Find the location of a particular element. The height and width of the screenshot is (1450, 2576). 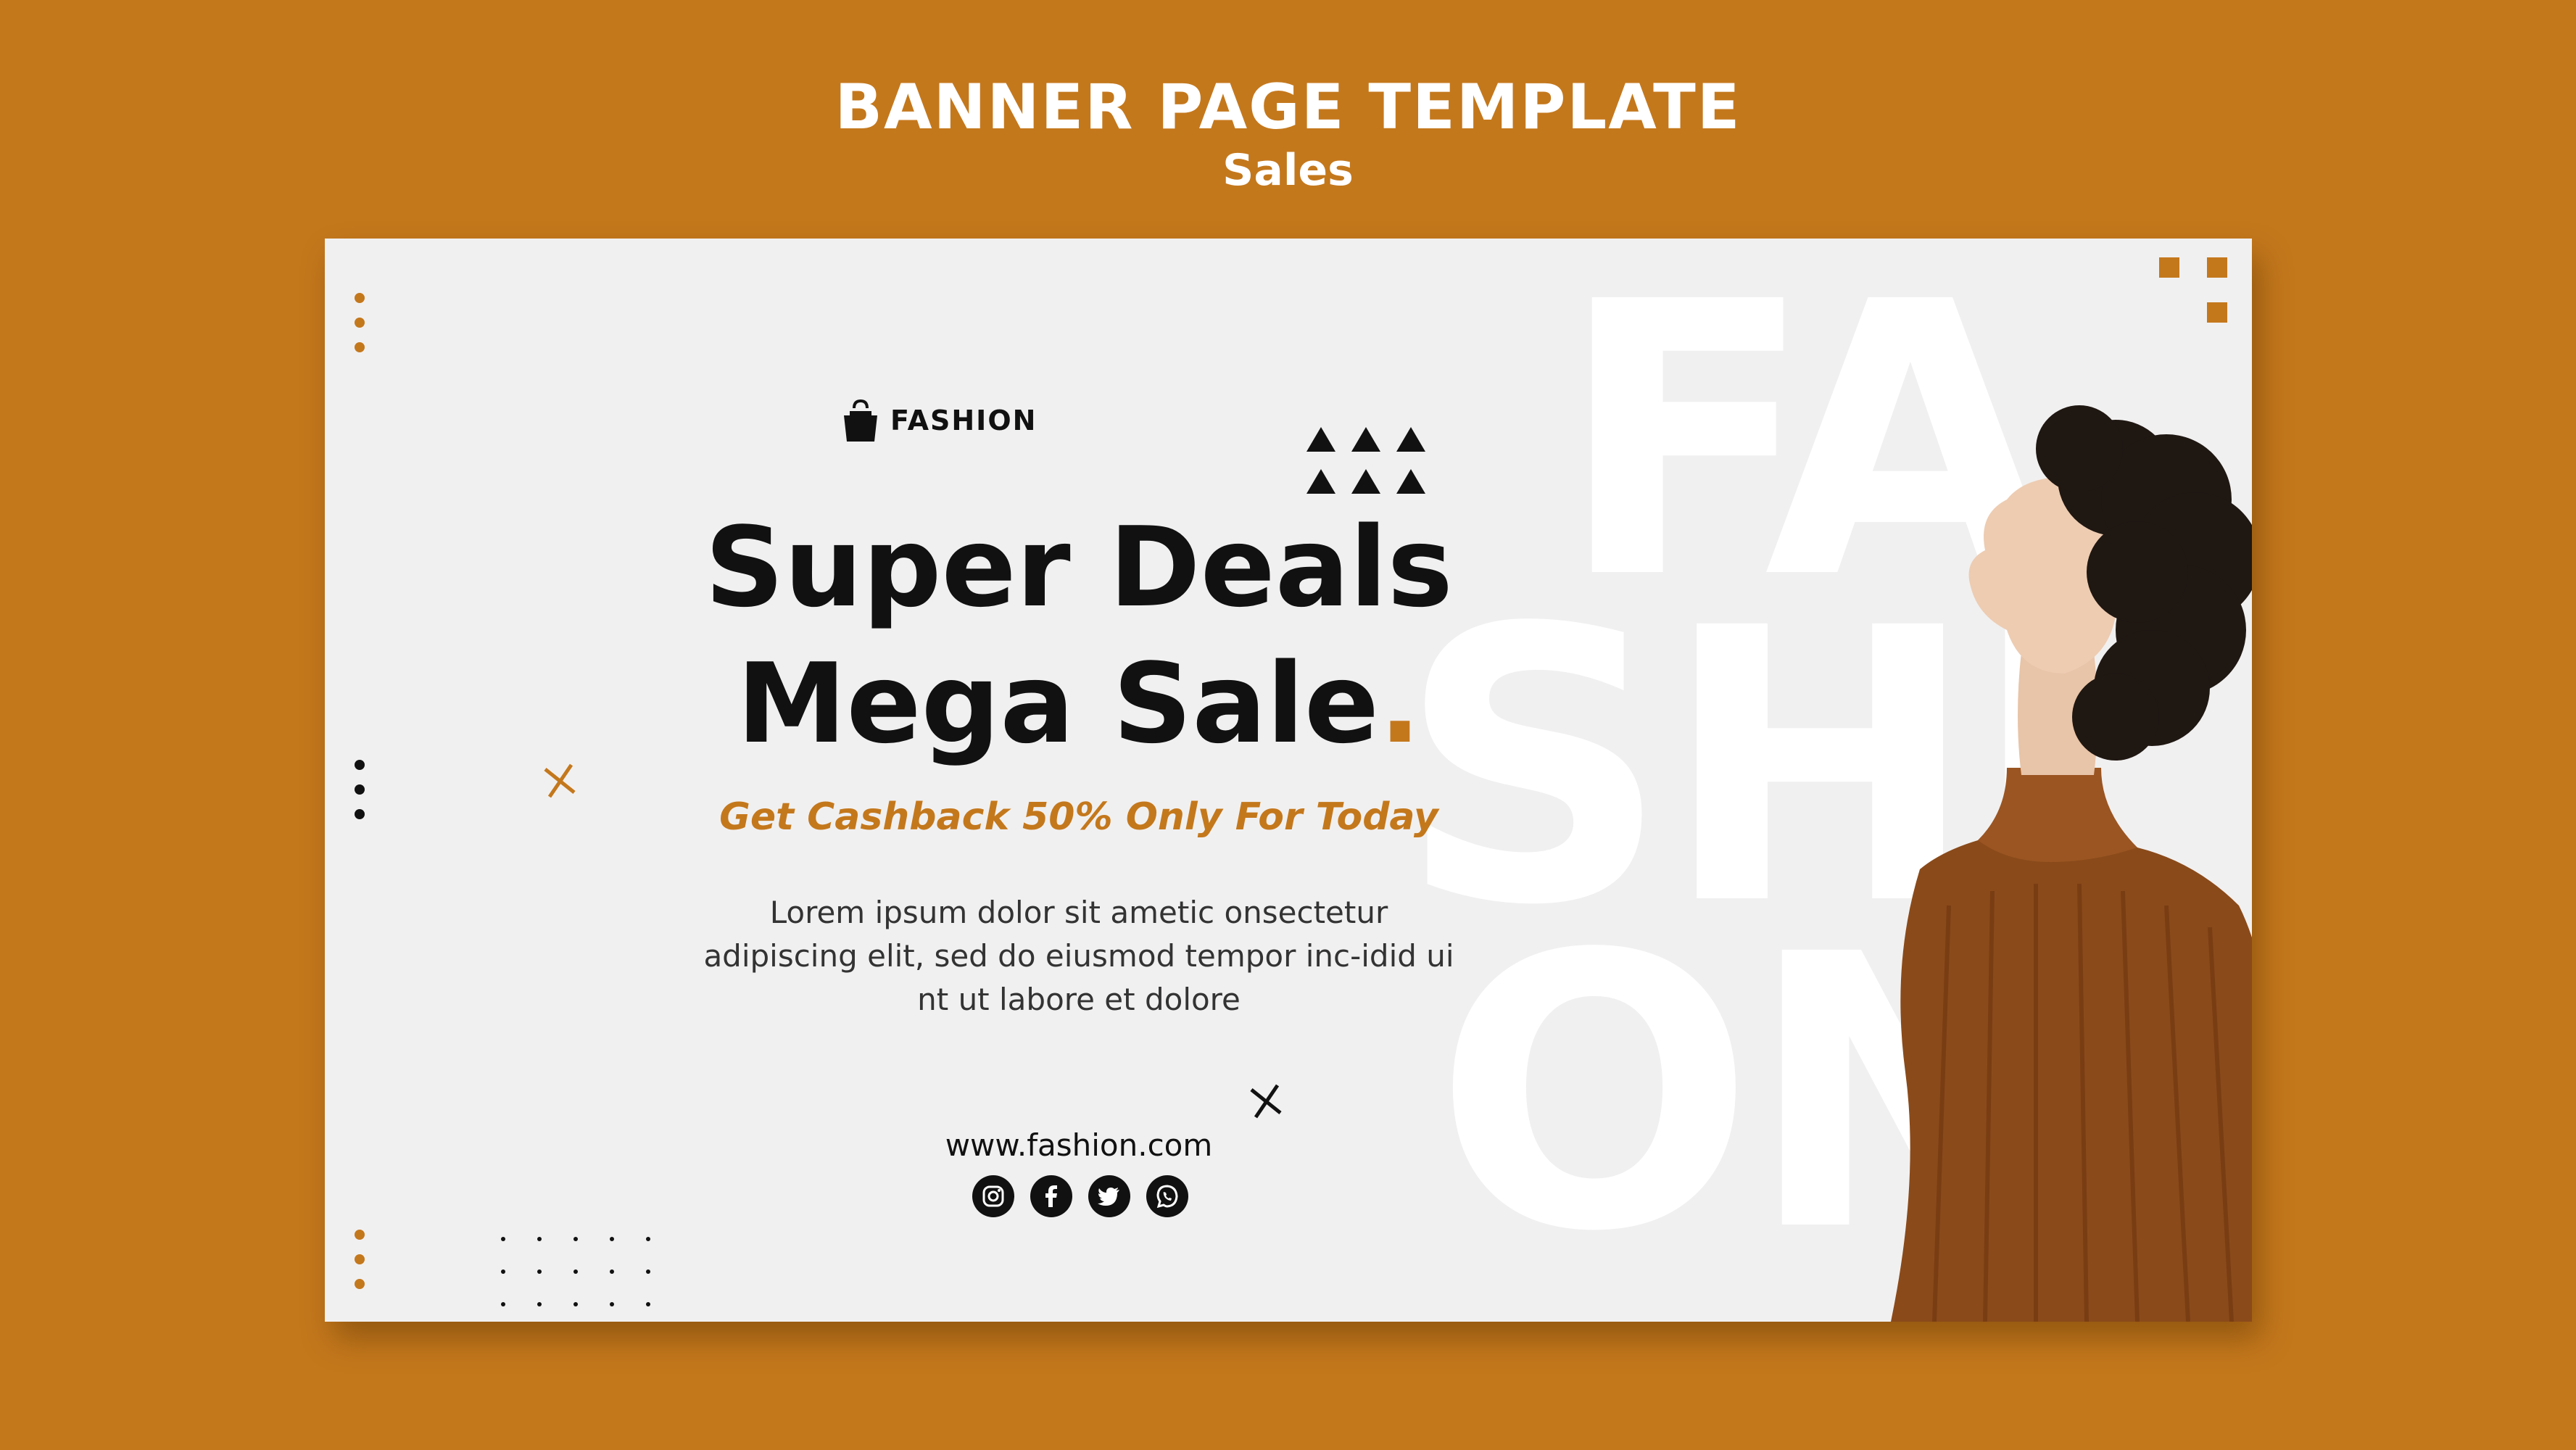

dots-dark-left is located at coordinates (360, 789).